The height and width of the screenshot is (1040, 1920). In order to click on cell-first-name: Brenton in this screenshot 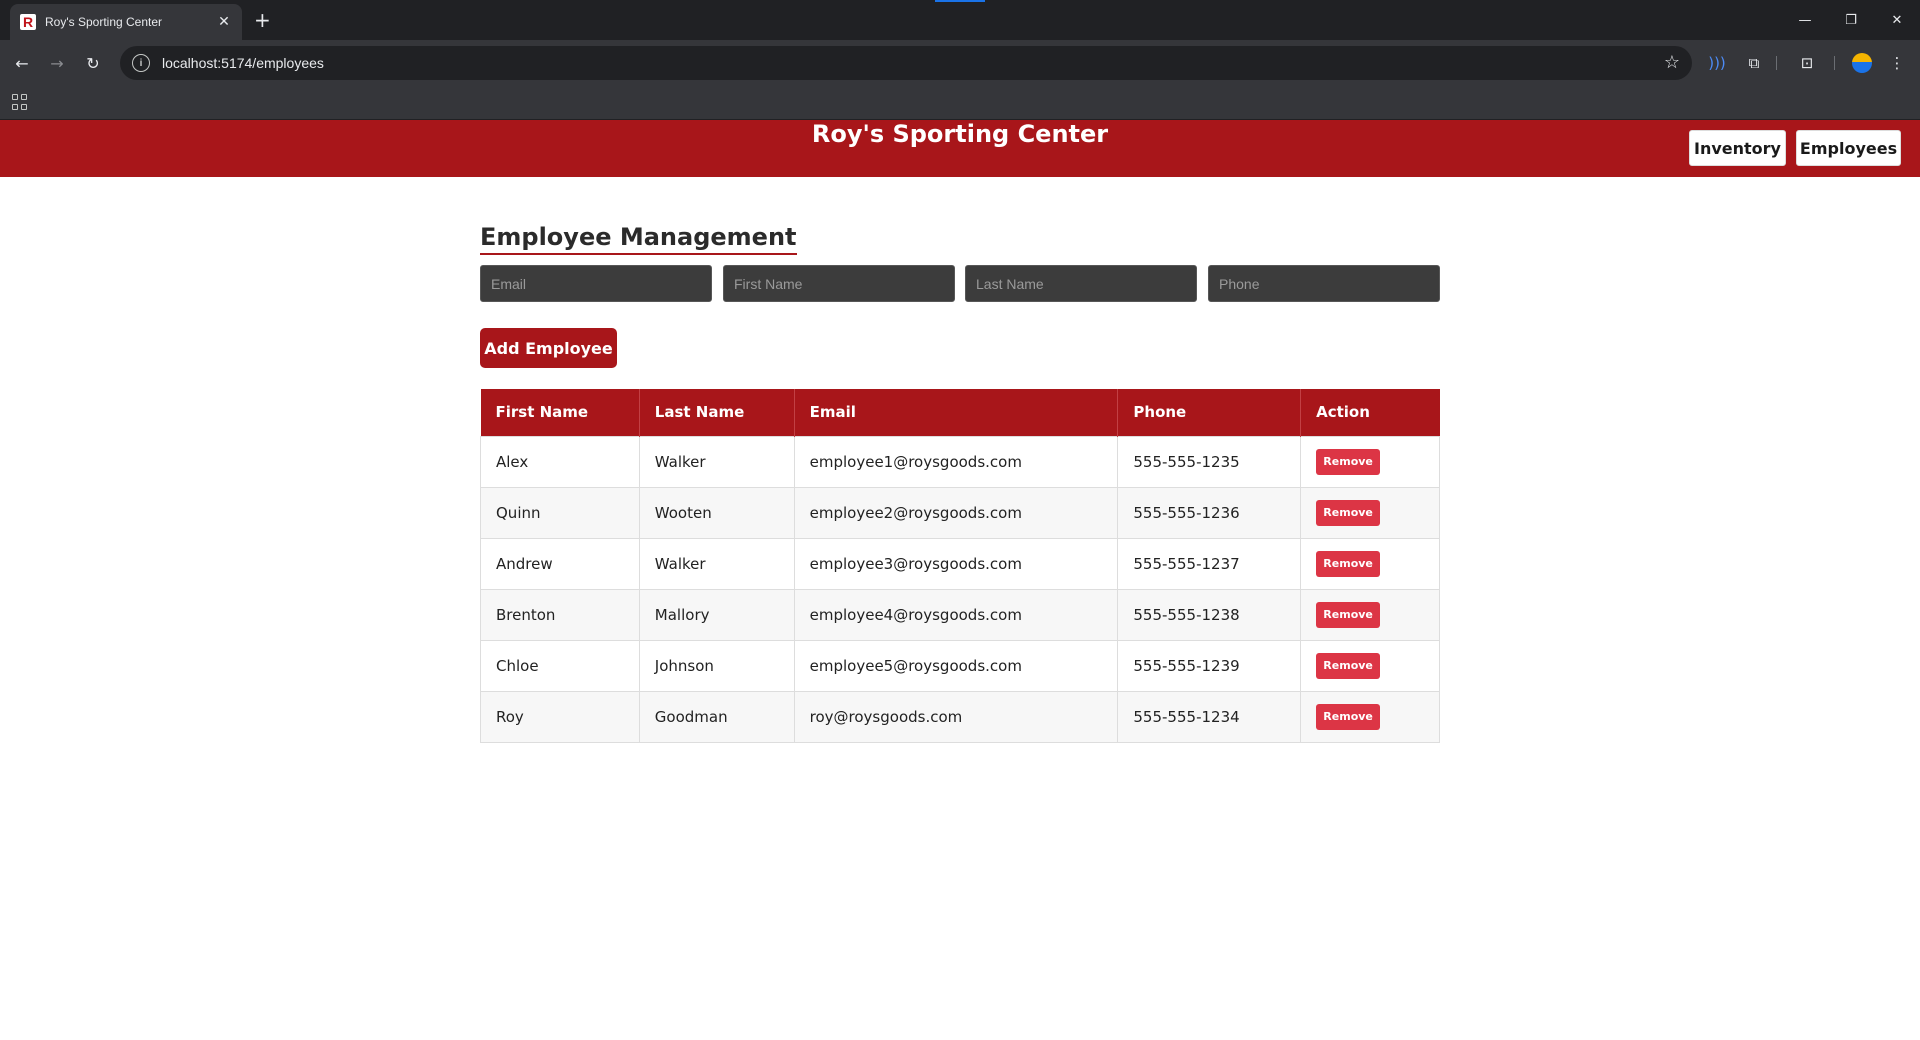, I will do `click(560, 614)`.